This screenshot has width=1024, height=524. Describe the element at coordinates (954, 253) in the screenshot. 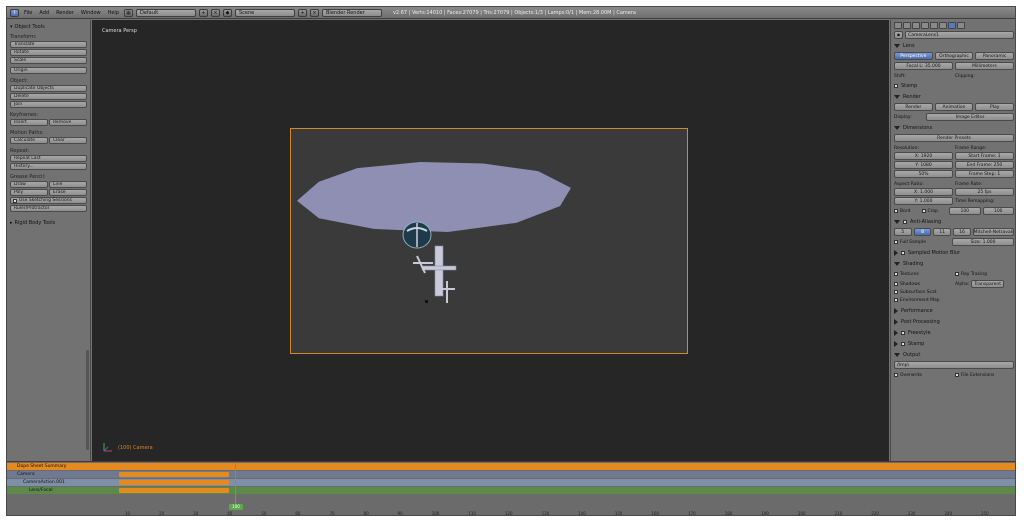

I see `motion-blur-header: Sampled Motion Blur` at that location.